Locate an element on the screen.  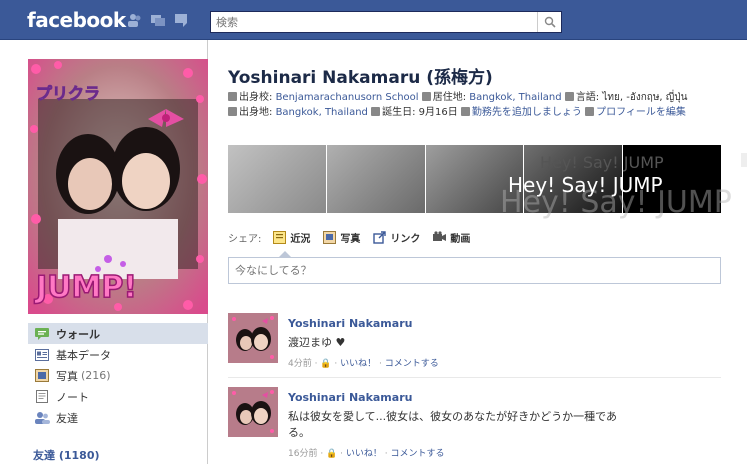
link-icon is located at coordinates (380, 237).